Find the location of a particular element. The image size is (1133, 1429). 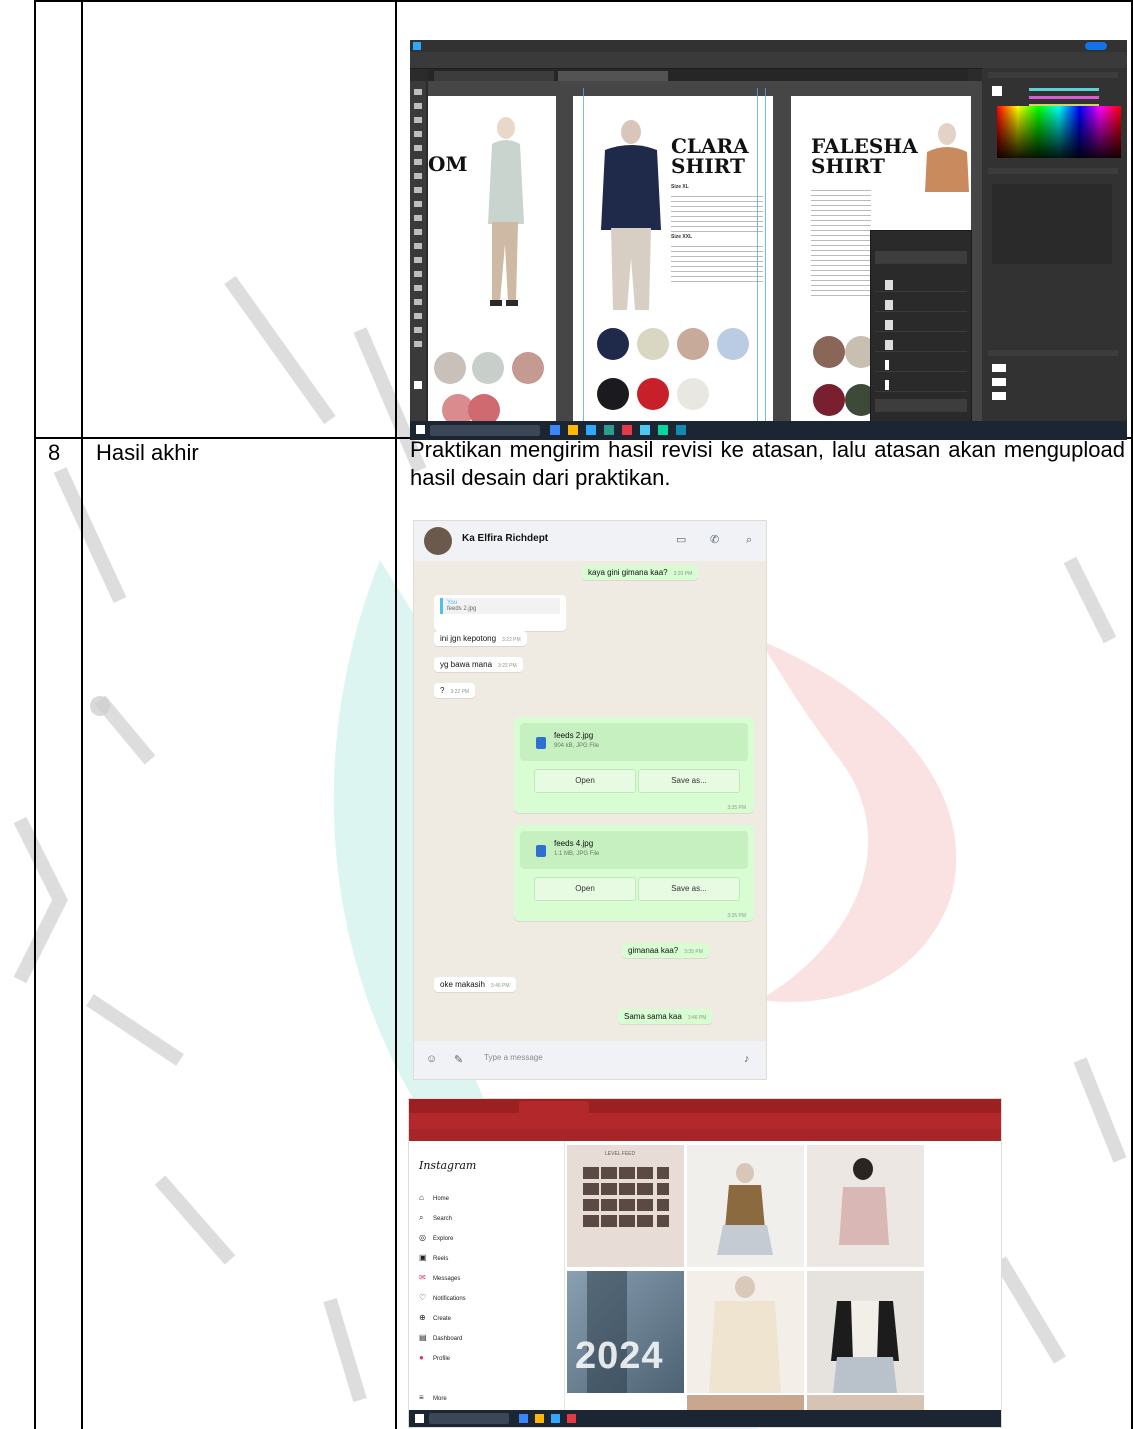

browser-toolbar is located at coordinates (705, 1126).